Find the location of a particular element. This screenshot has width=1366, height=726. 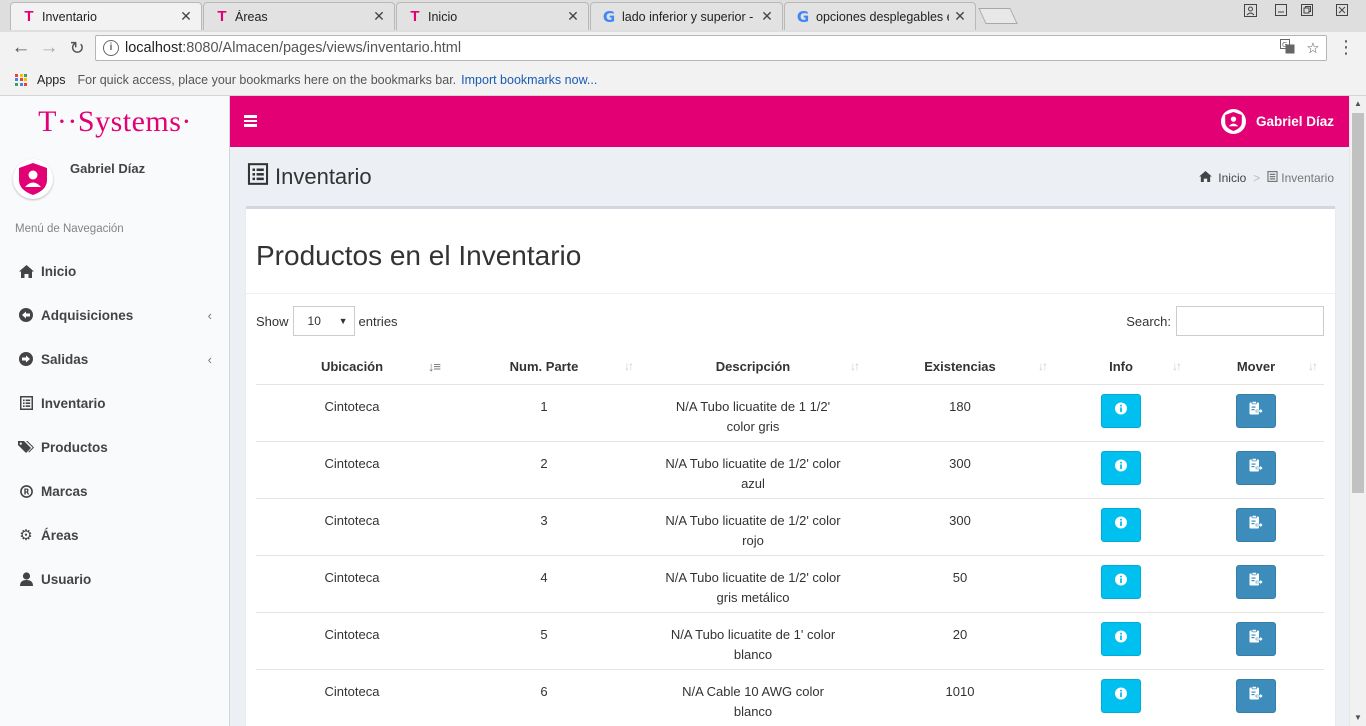

scrollbar-thumb is located at coordinates (1358, 303).